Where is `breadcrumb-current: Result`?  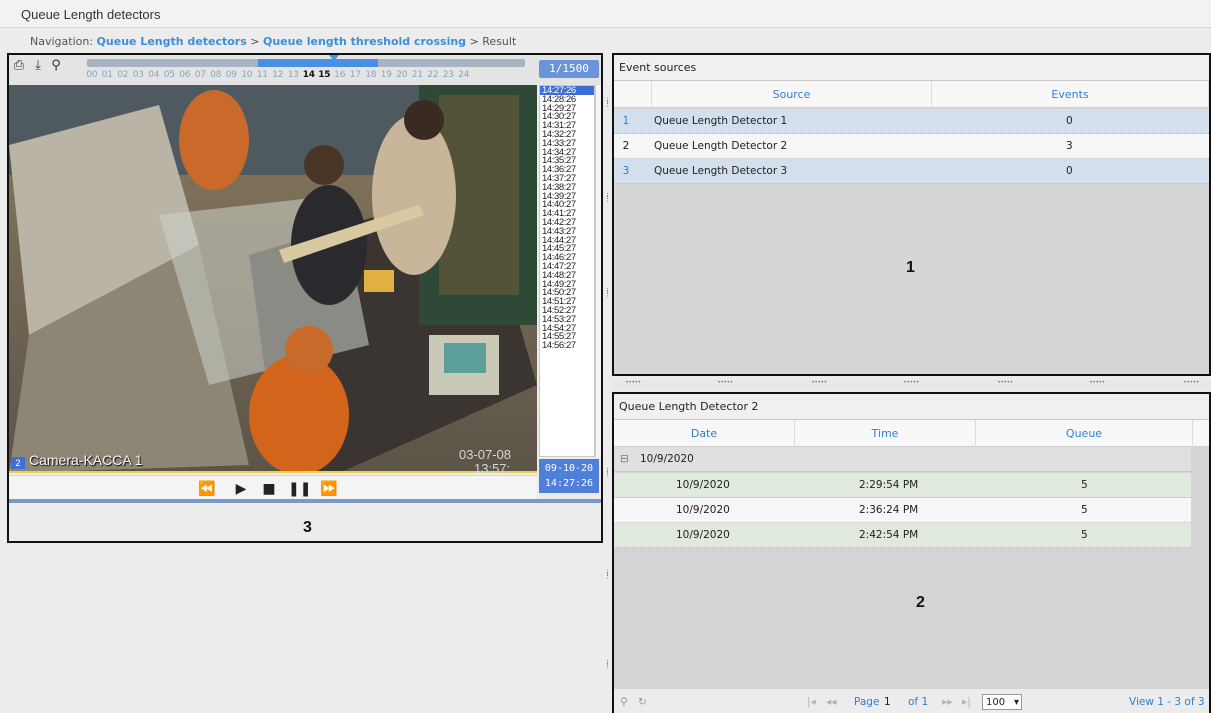
breadcrumb-current: Result is located at coordinates (499, 41).